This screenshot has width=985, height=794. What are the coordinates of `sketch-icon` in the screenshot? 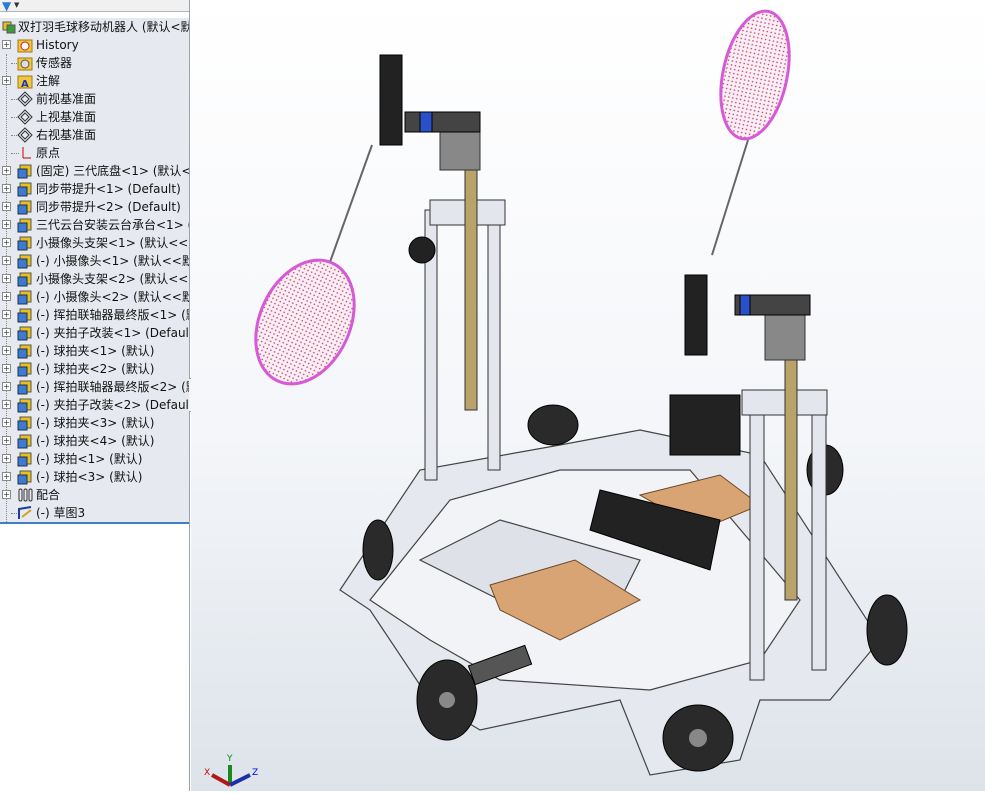 It's located at (25, 512).